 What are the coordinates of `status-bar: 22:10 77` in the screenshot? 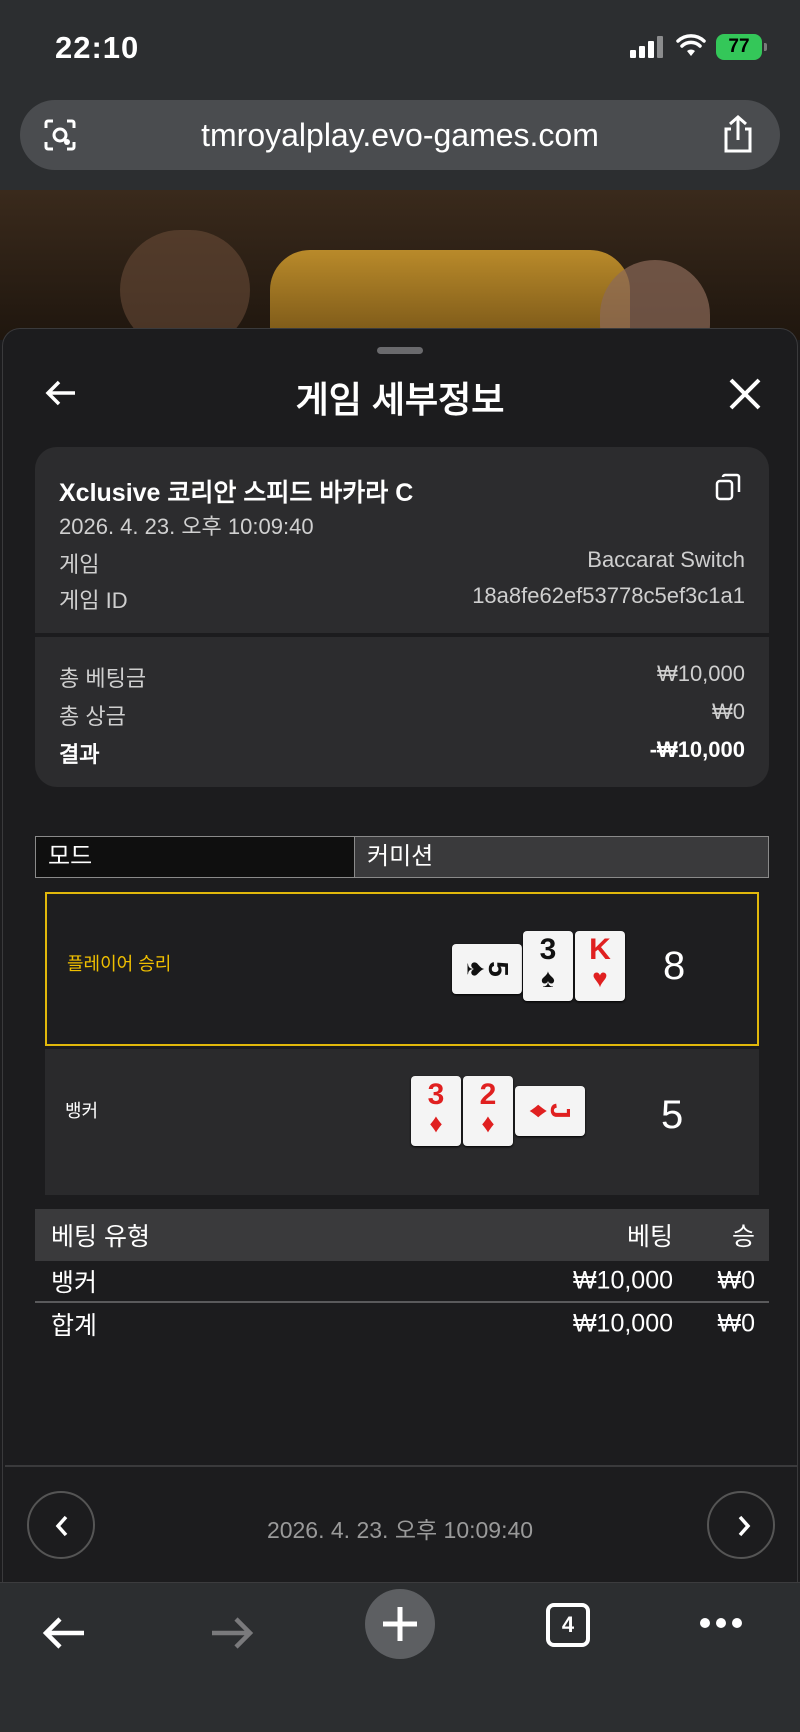 It's located at (400, 46).